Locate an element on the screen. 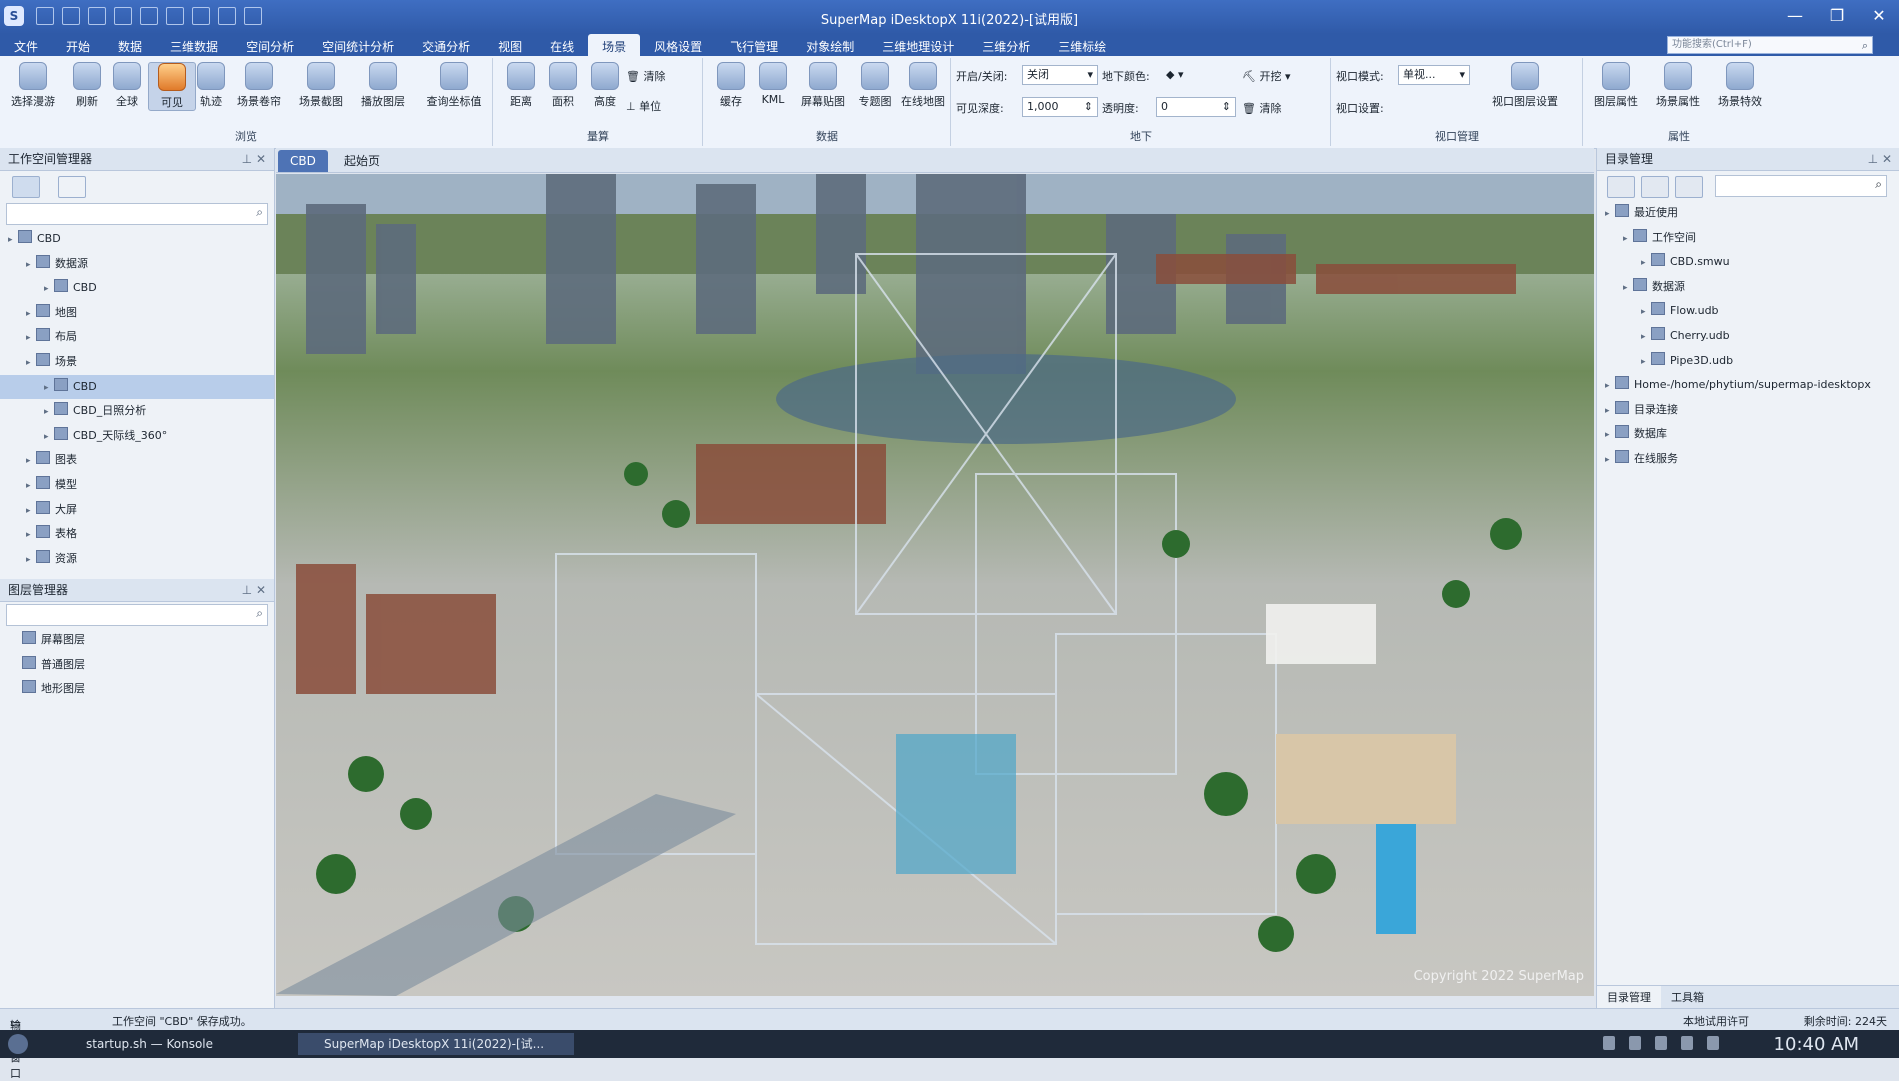 The height and width of the screenshot is (1081, 1899). catalog-tree-node: ▸ 工作空间 is located at coordinates (1748, 238).